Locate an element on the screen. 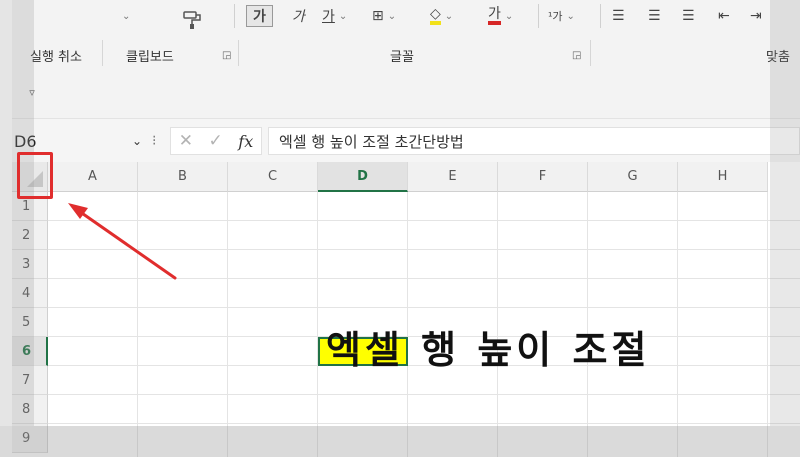 Image resolution: width=800 pixels, height=457 pixels. bold-icon: 가 is located at coordinates (259, 16).